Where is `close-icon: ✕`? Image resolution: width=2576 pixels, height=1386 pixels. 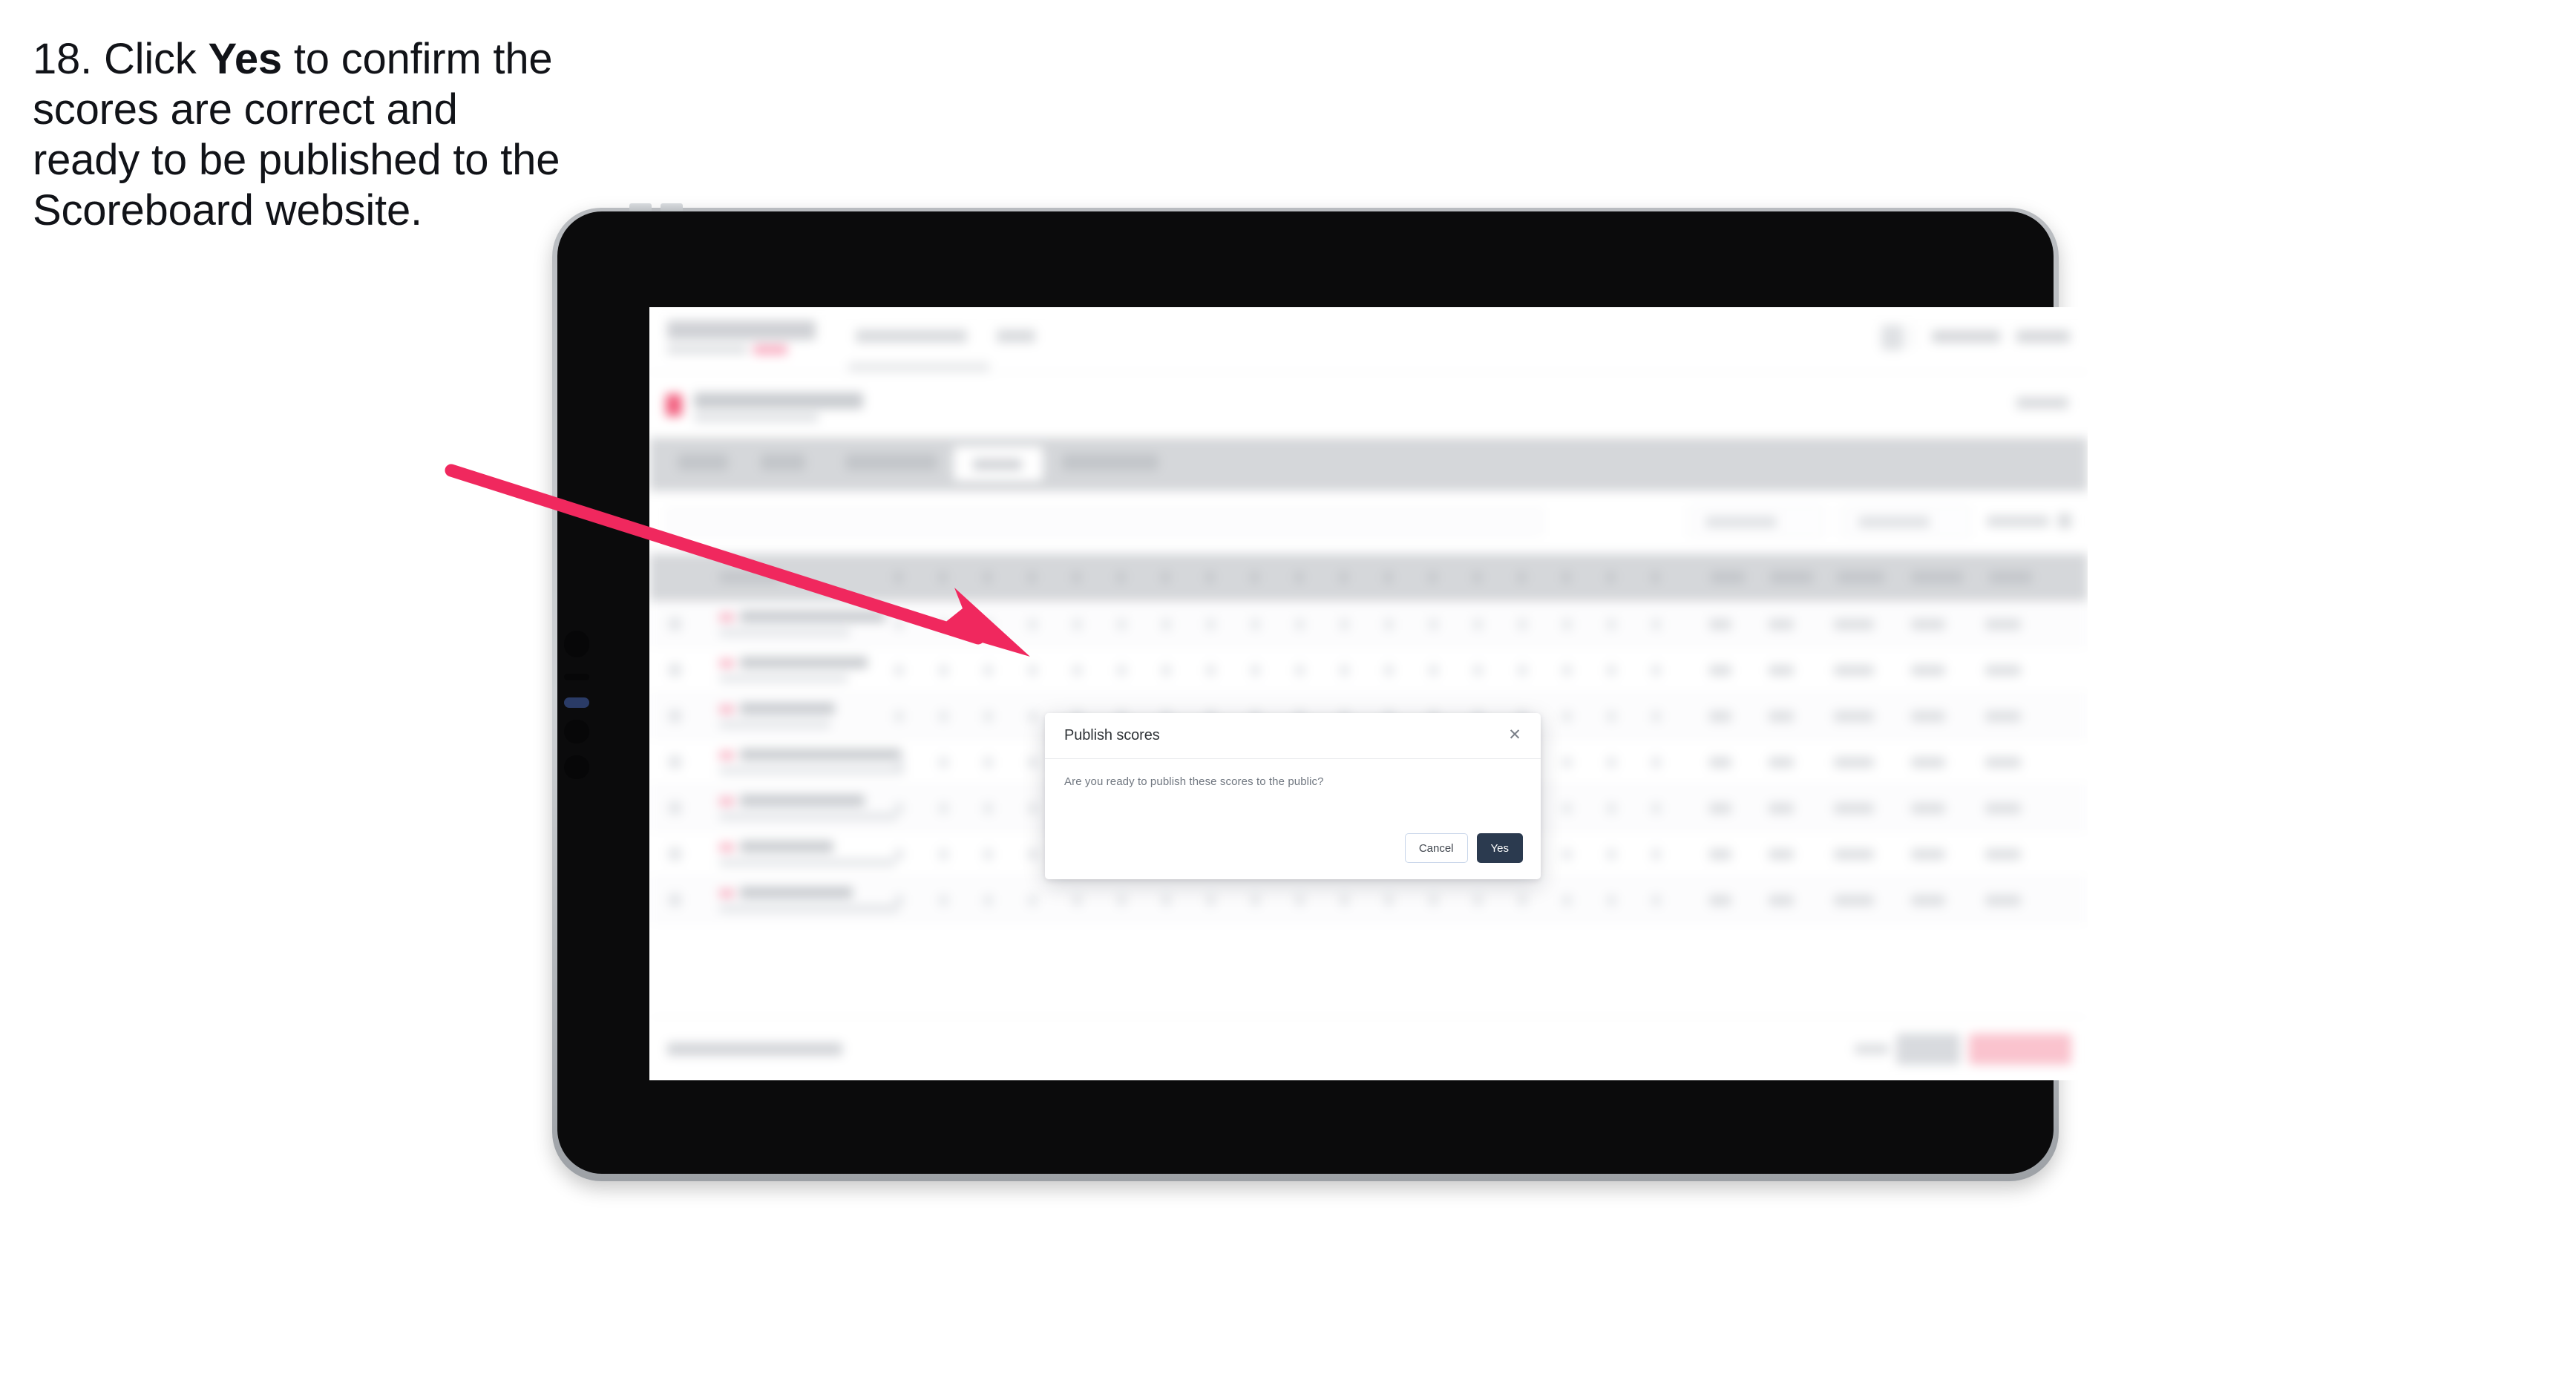 close-icon: ✕ is located at coordinates (1514, 734).